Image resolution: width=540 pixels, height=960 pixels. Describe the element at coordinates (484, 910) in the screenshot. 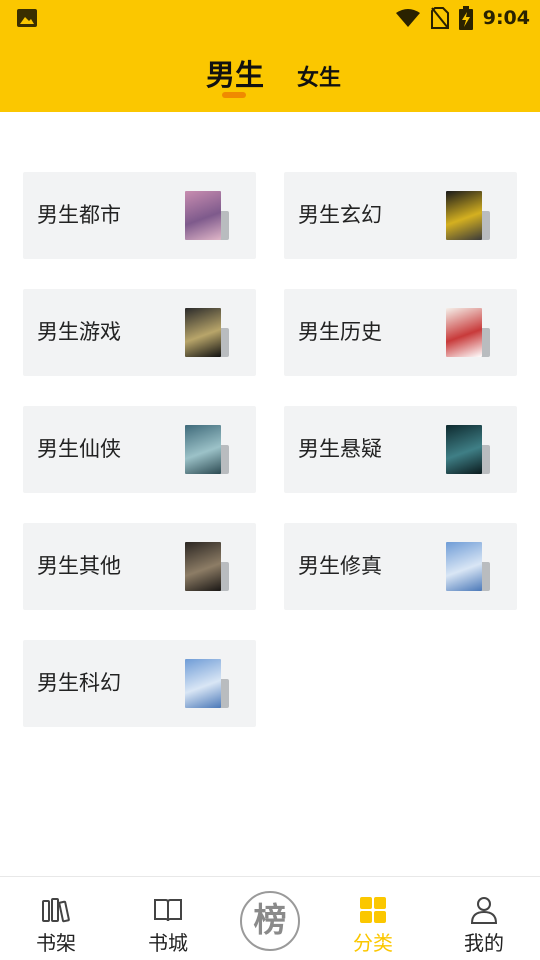

I see `user-icon` at that location.